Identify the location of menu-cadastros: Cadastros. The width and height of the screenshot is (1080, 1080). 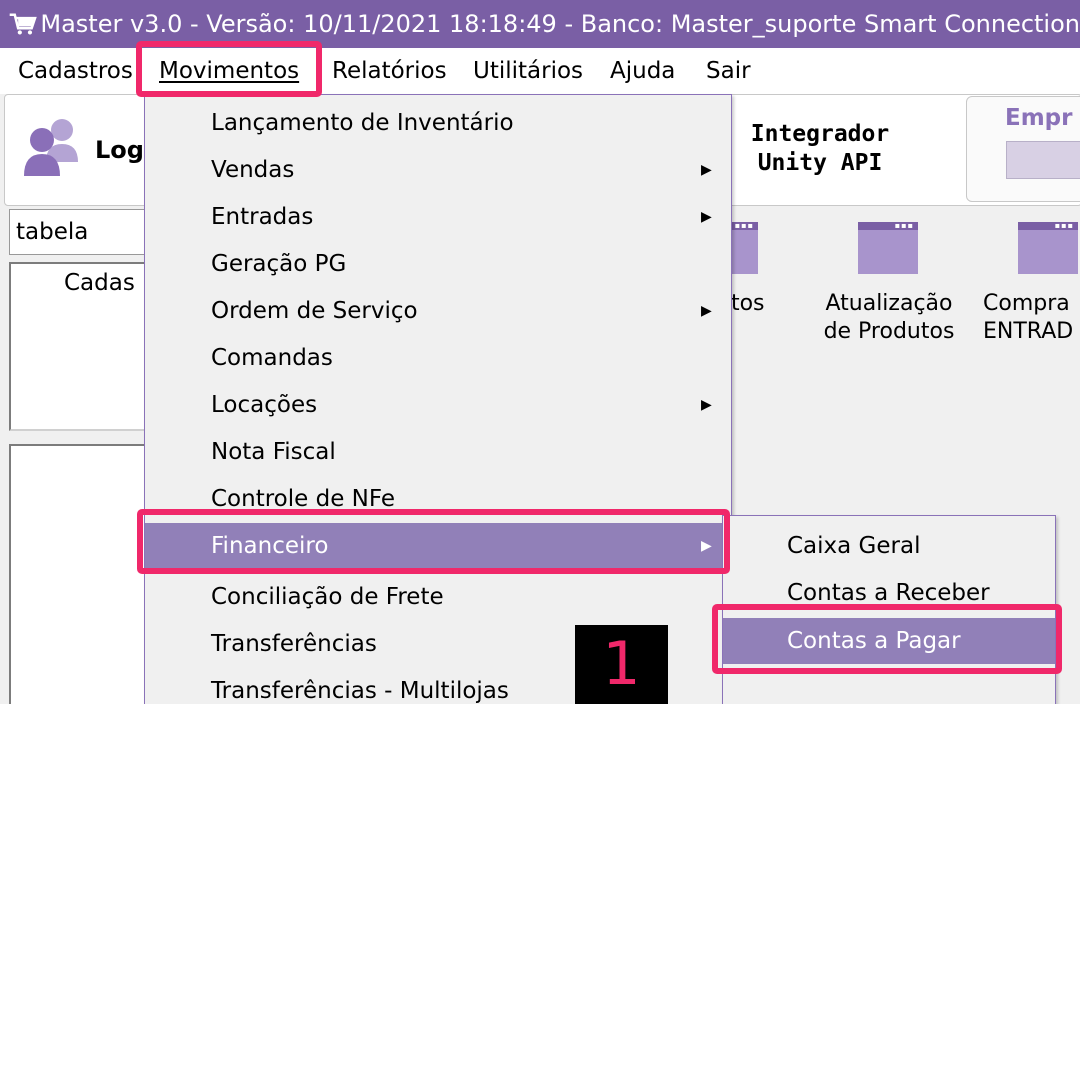
(75, 71).